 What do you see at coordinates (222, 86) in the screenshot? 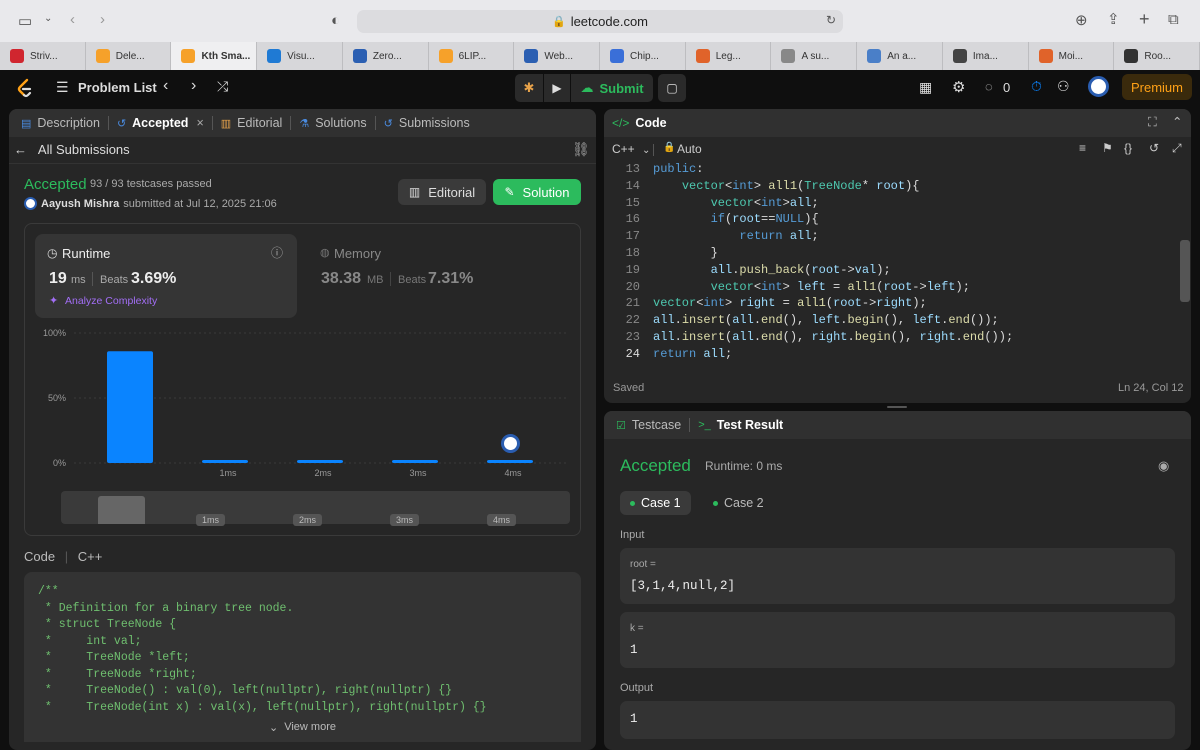
I see `shuffle-icon: ⤮` at bounding box center [222, 86].